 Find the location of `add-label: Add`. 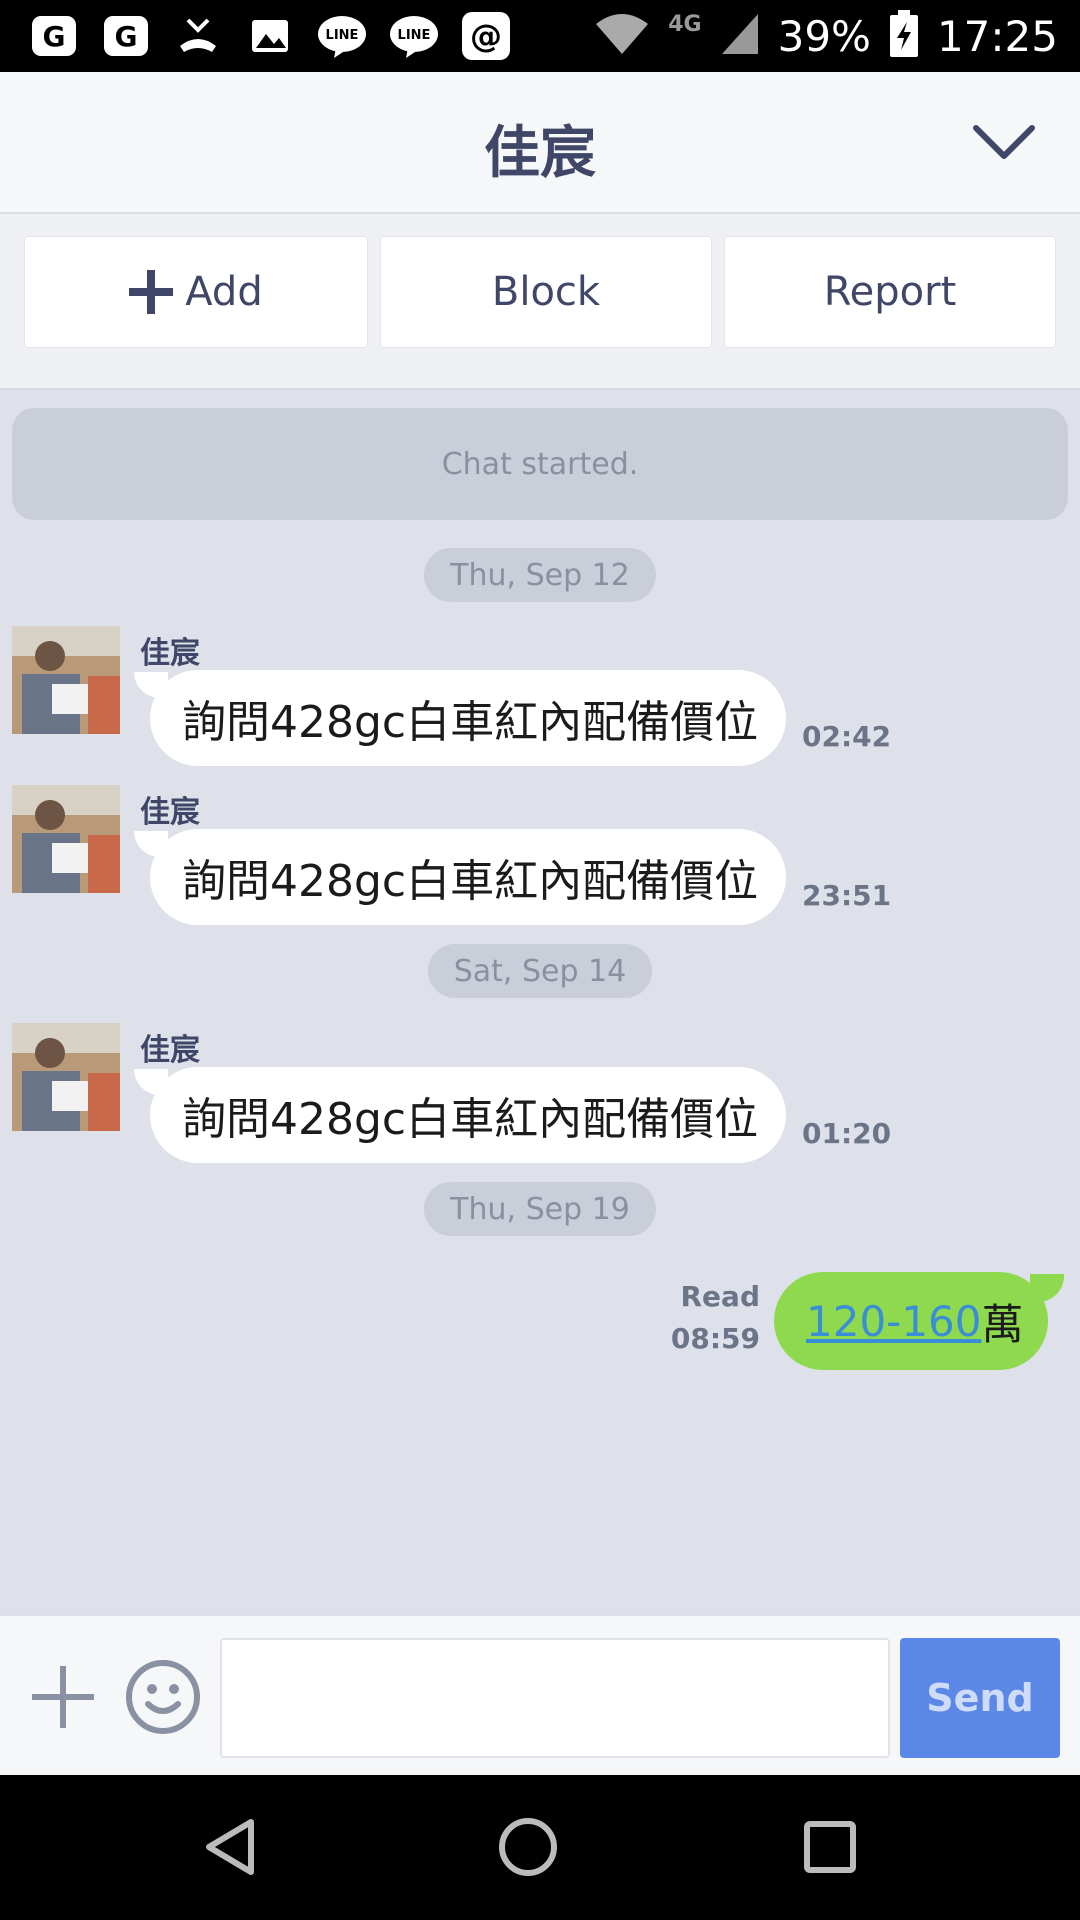

add-label: Add is located at coordinates (224, 292).